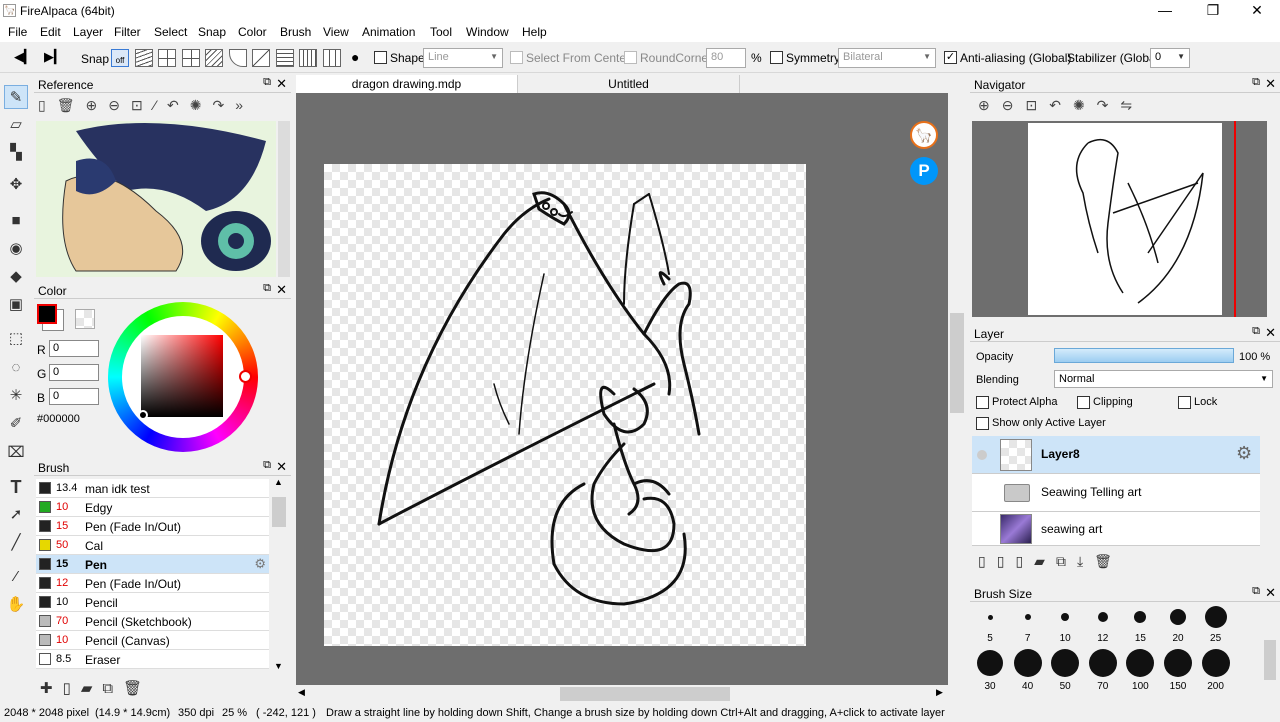  Describe the element at coordinates (1132, 105) in the screenshot. I see `flip-icon: ⇋` at that location.